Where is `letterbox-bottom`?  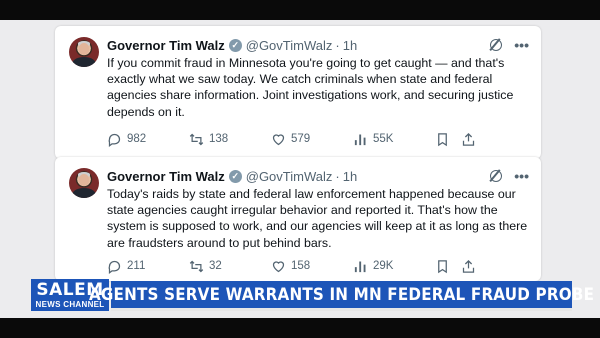
letterbox-bottom is located at coordinates (300, 328).